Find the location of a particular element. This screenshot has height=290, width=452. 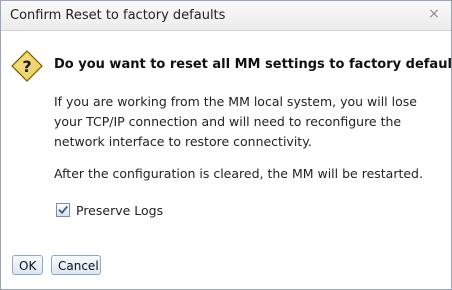

dialog-title: Confirm Reset to factory defaults is located at coordinates (118, 15).